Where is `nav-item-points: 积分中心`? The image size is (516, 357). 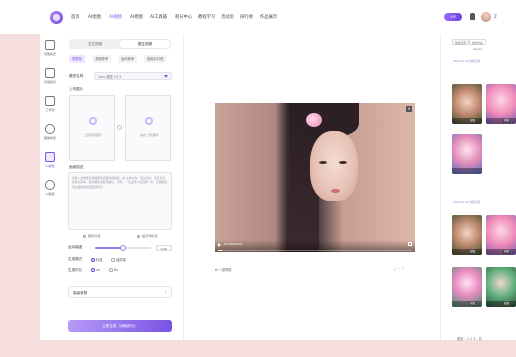 nav-item-points: 积分中心 is located at coordinates (183, 17).